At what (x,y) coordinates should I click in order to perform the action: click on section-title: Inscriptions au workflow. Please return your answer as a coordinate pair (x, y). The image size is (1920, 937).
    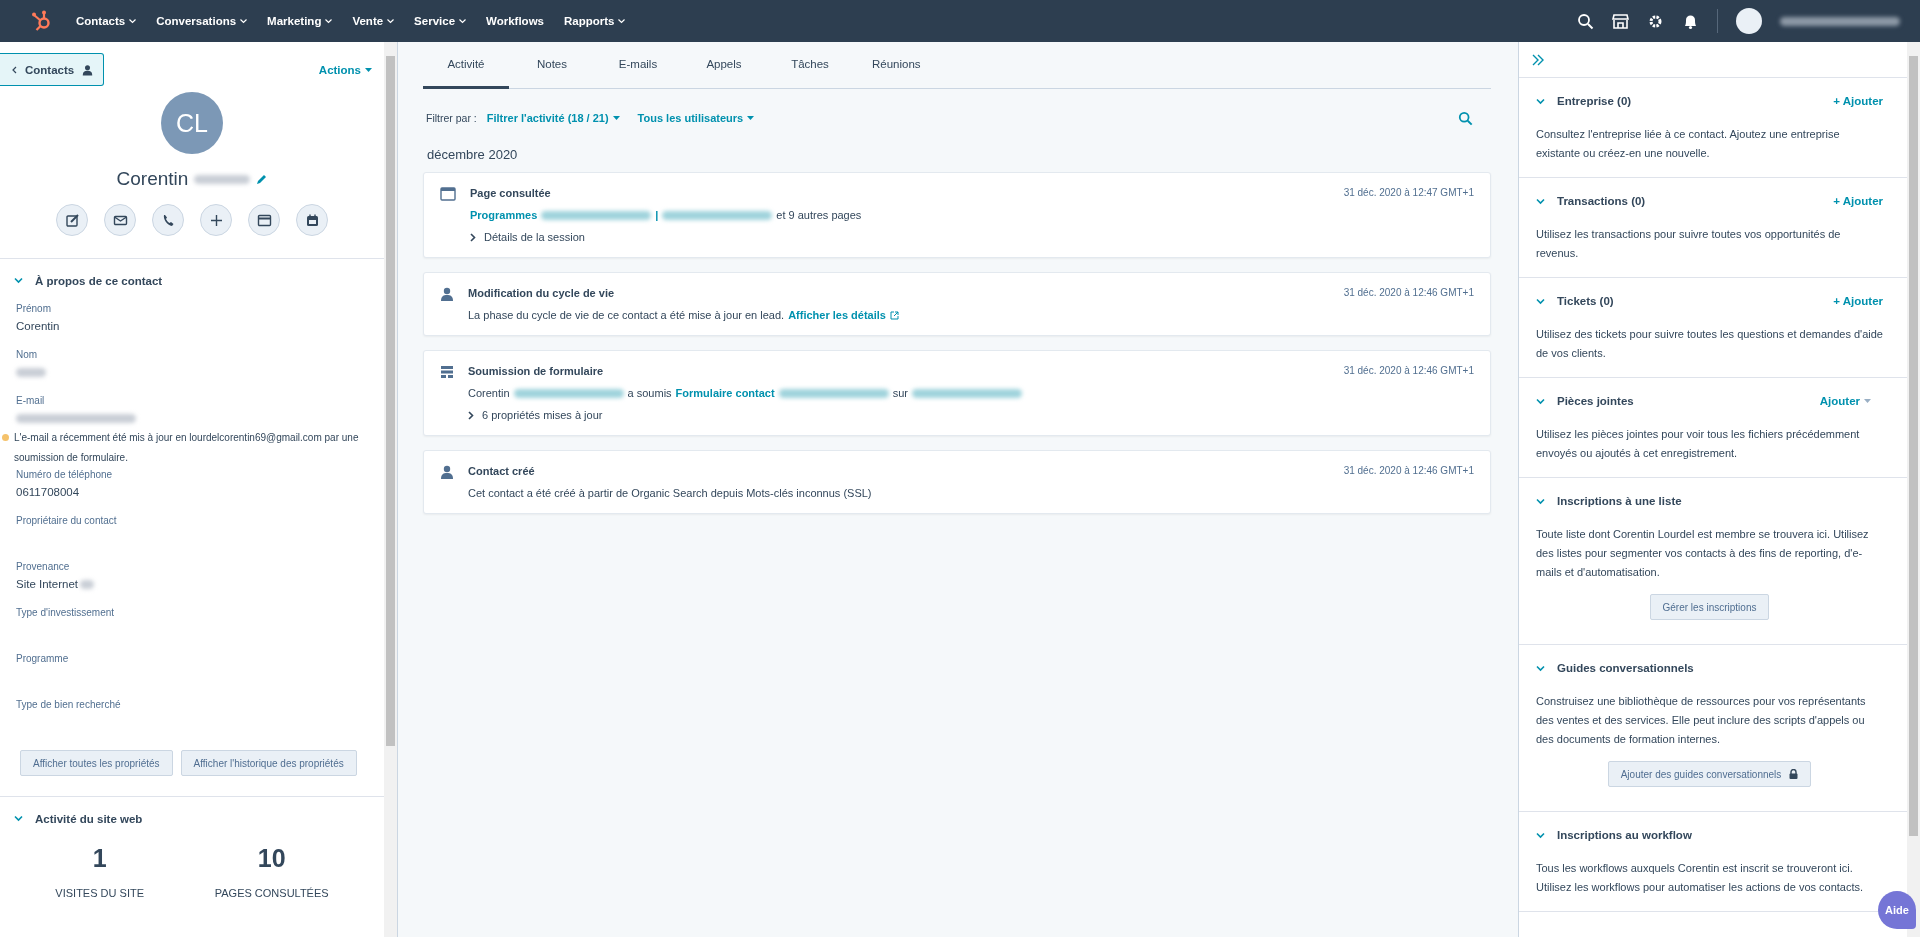
    Looking at the image, I should click on (1624, 835).